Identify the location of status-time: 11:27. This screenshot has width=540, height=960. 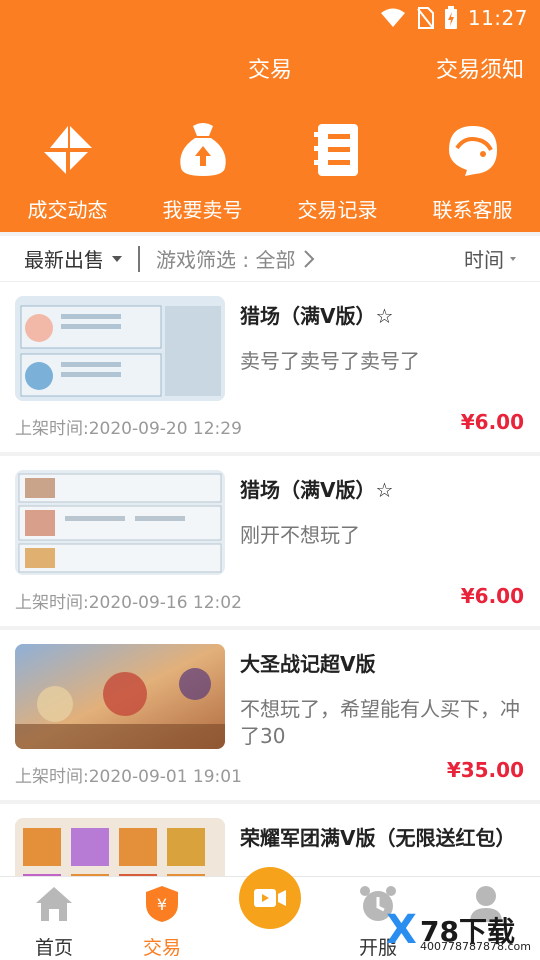
(497, 18).